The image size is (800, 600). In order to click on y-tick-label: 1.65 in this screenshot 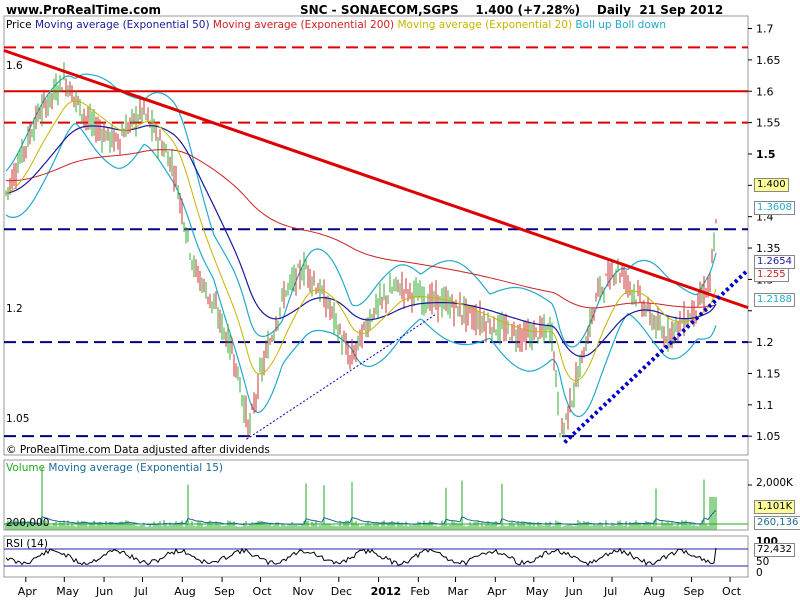, I will do `click(768, 60)`.